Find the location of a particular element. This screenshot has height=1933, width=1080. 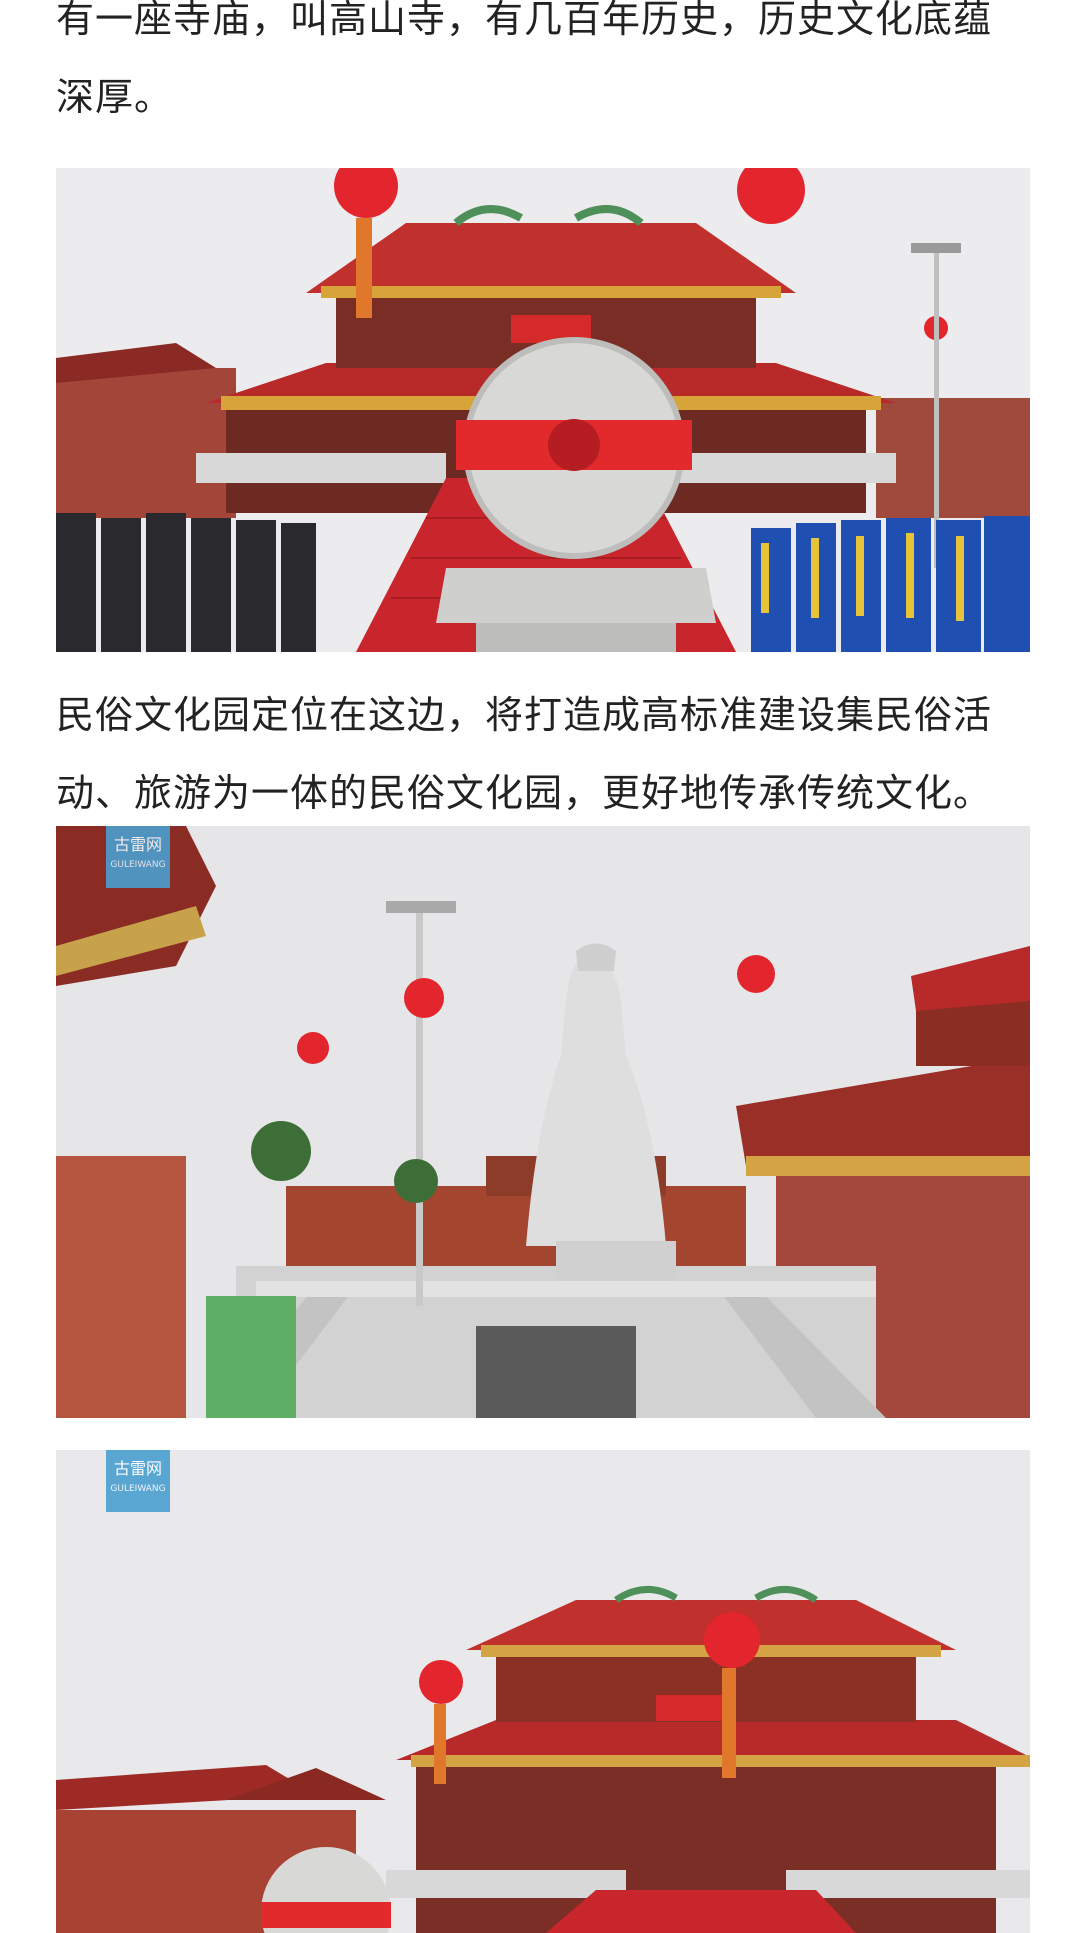

paragraph-line: 有一座寺庙，叫高山寺，有几百年历史，历史文化底蕴 is located at coordinates (524, 20).